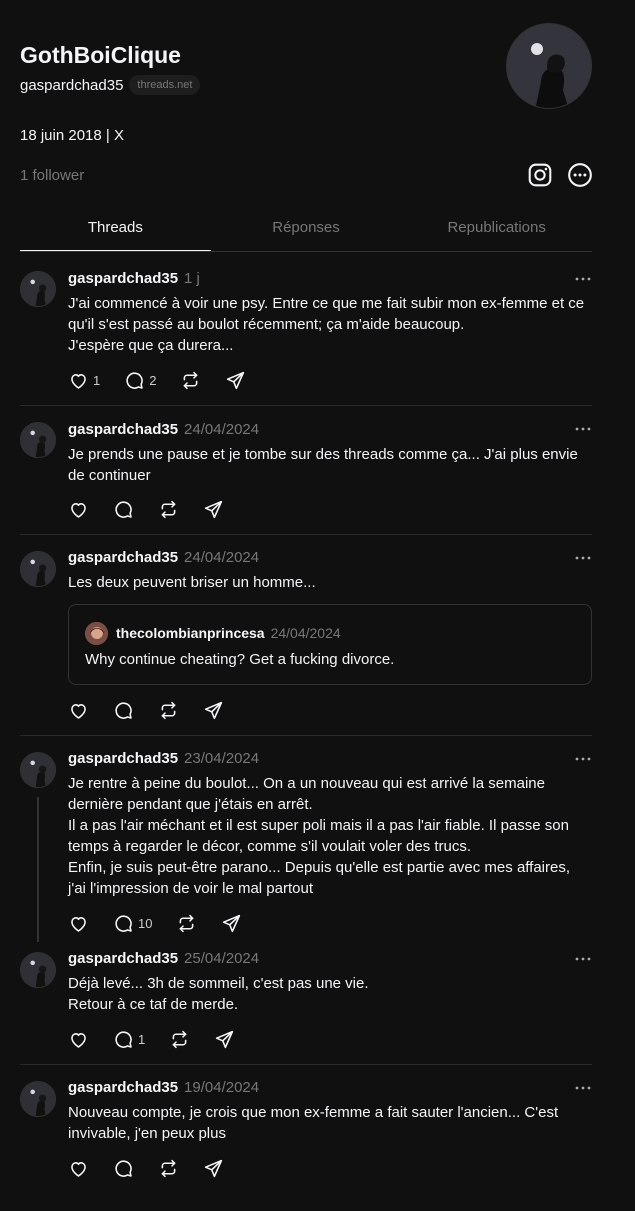 The width and height of the screenshot is (635, 1211). What do you see at coordinates (580, 175) in the screenshot?
I see `more-circle-icon` at bounding box center [580, 175].